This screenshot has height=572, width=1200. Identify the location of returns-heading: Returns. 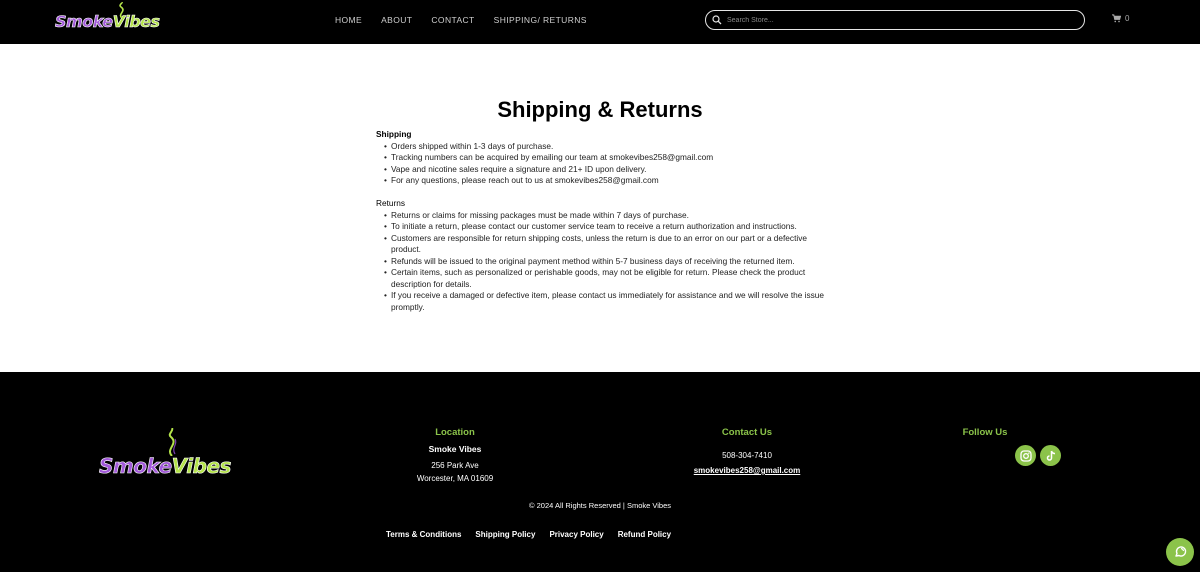
(391, 203).